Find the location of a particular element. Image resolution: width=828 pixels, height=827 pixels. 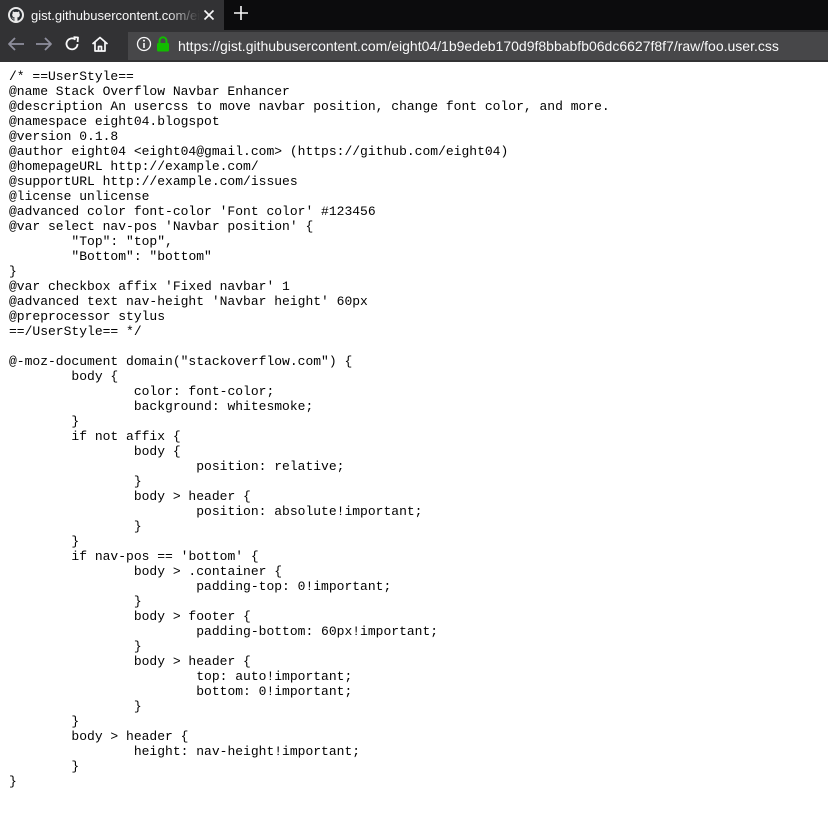

github-icon is located at coordinates (16, 15).